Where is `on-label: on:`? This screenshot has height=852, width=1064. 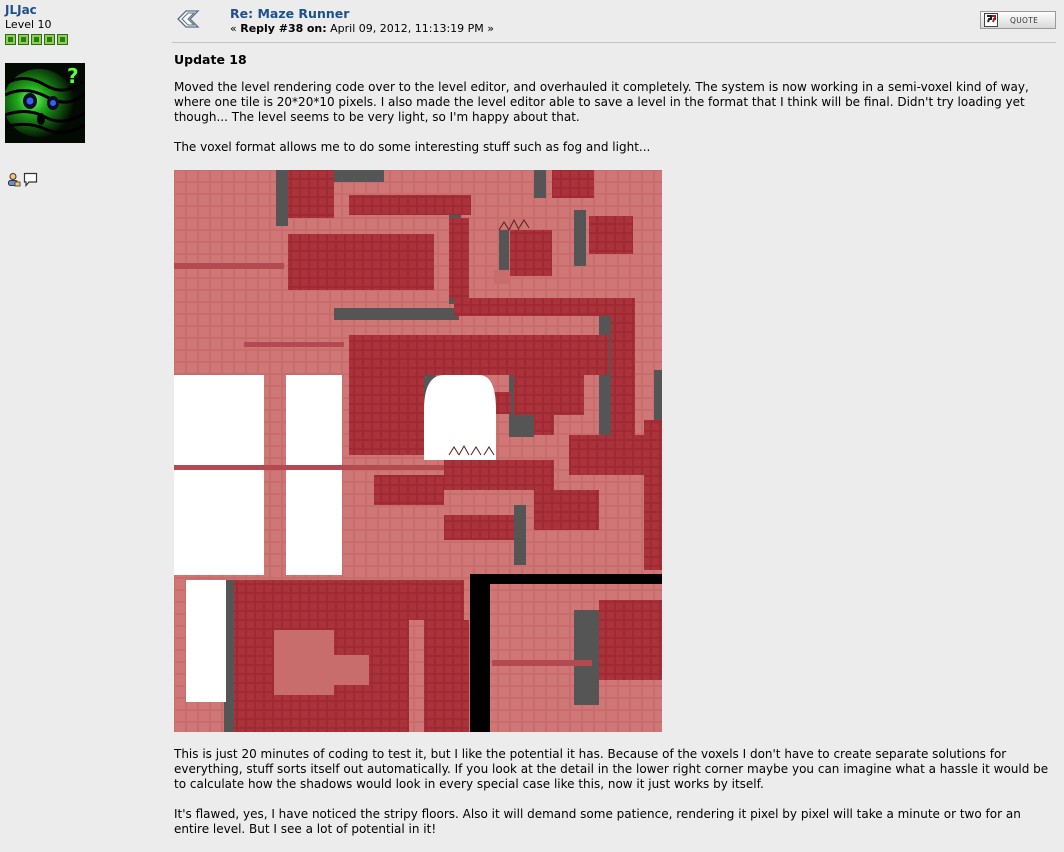 on-label: on: is located at coordinates (316, 28).